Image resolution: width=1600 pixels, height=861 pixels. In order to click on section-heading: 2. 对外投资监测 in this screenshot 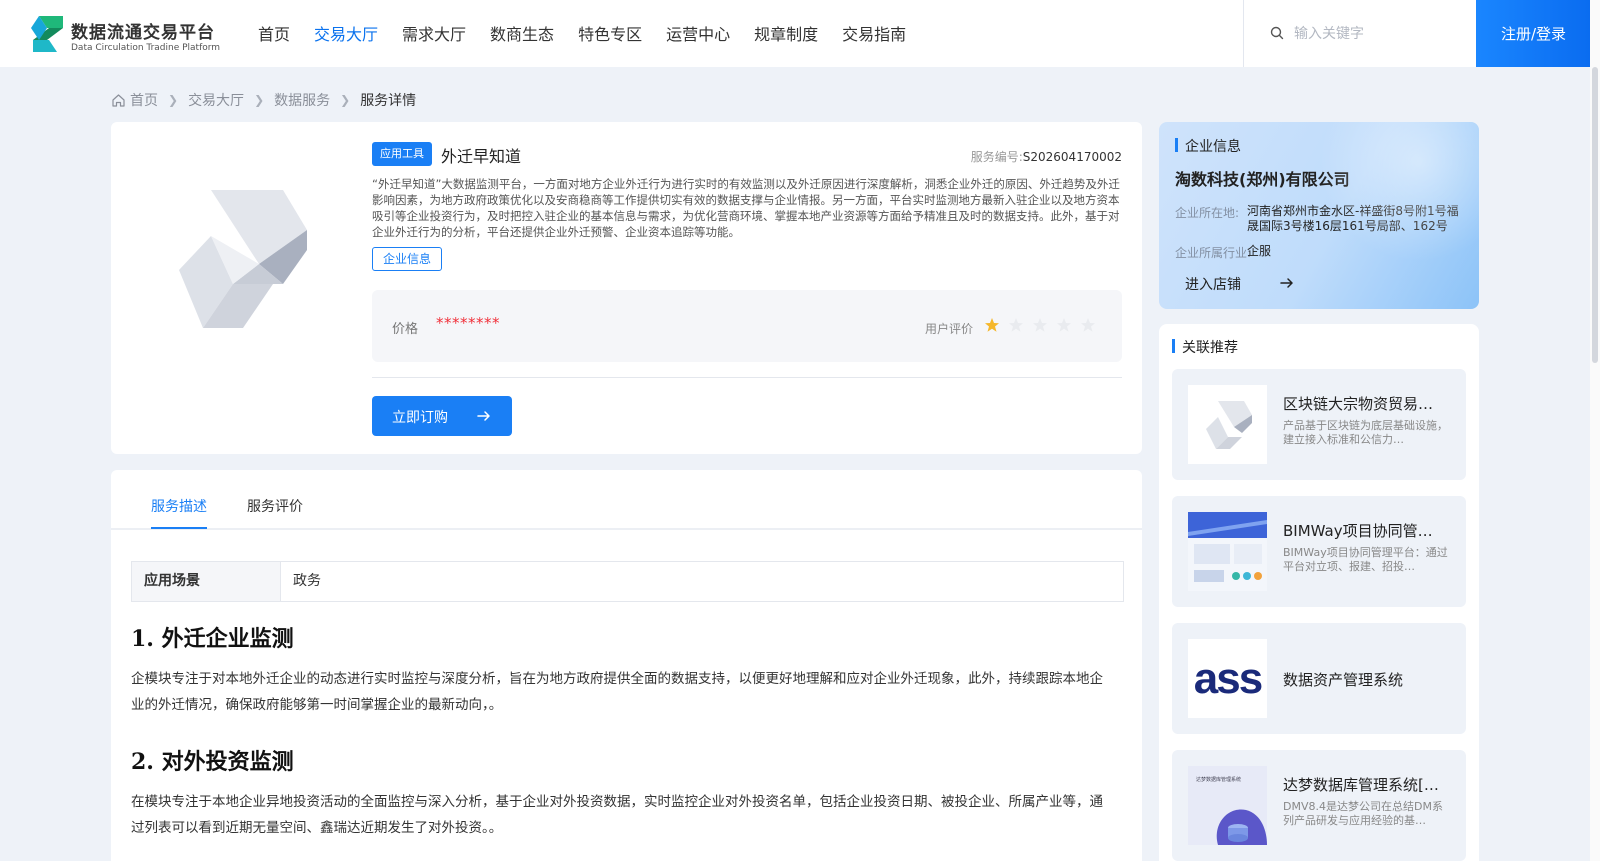, I will do `click(212, 762)`.